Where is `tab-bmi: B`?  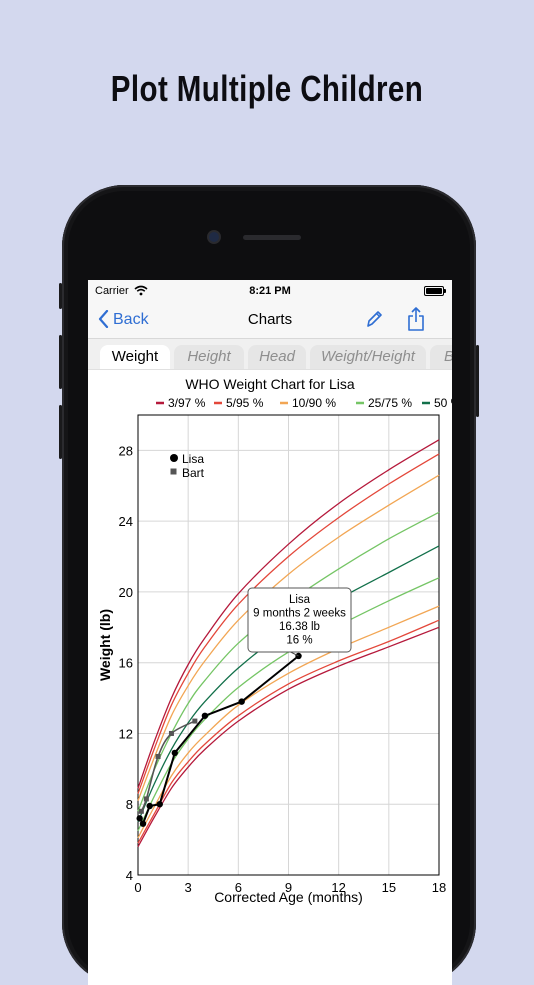 tab-bmi: B is located at coordinates (441, 357).